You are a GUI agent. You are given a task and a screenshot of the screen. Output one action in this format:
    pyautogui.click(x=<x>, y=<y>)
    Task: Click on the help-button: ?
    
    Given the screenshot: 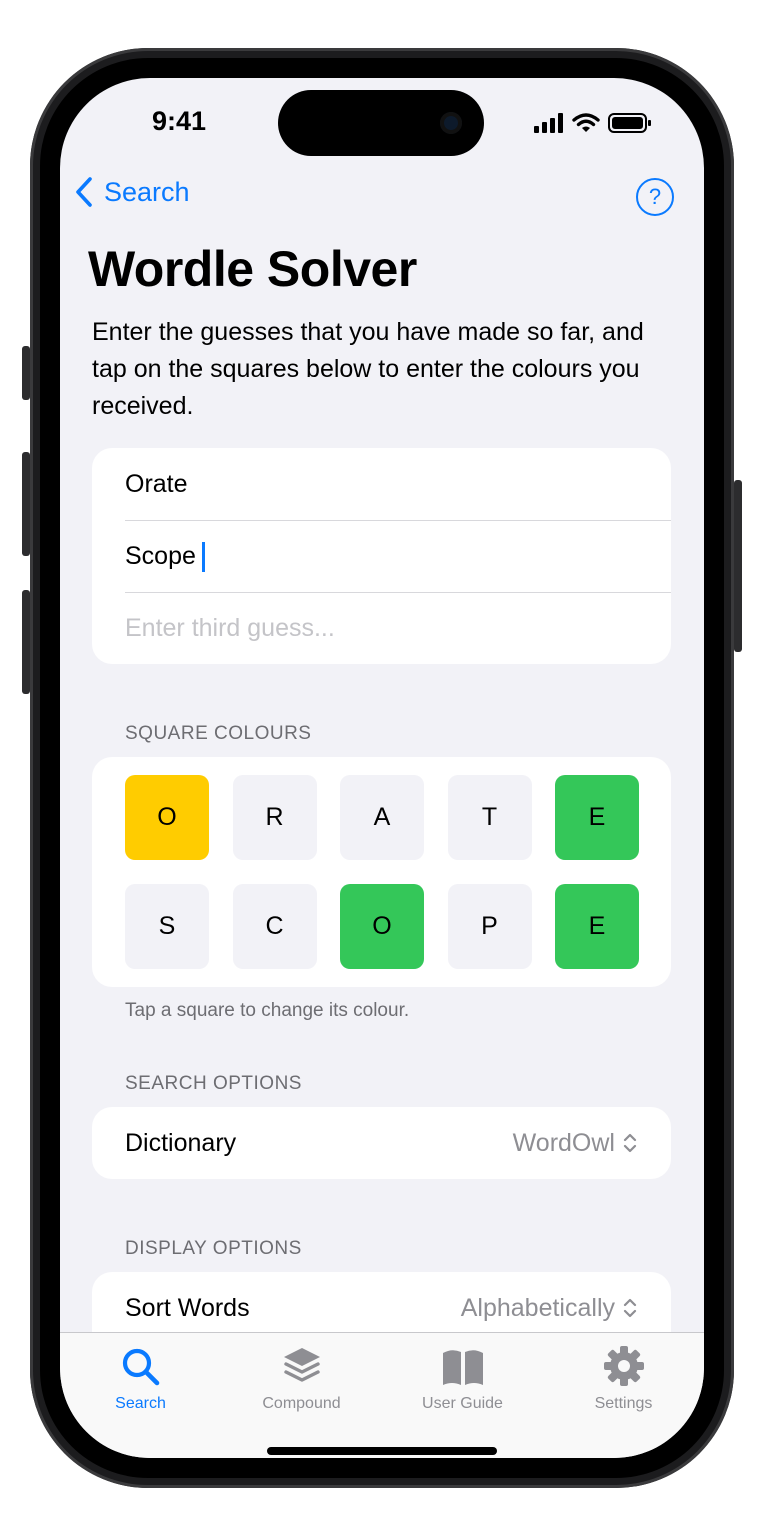 What is the action you would take?
    pyautogui.click(x=655, y=197)
    